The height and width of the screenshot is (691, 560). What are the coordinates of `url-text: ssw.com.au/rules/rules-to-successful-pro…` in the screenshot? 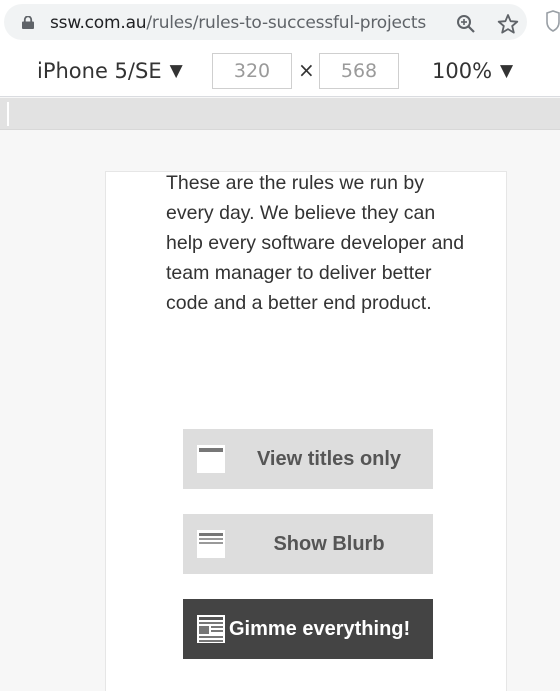 It's located at (238, 23).